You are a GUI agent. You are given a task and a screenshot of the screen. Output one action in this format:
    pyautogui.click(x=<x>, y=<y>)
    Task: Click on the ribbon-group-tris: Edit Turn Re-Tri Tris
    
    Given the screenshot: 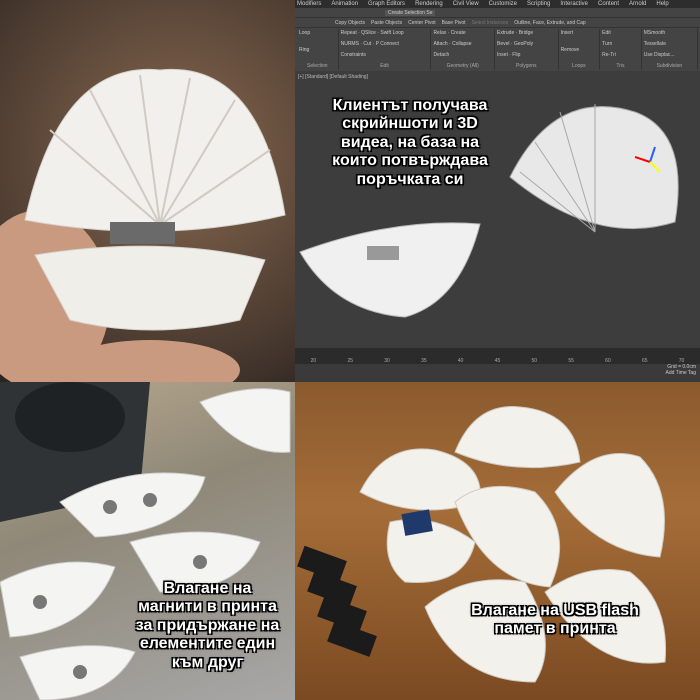 What is the action you would take?
    pyautogui.click(x=621, y=49)
    